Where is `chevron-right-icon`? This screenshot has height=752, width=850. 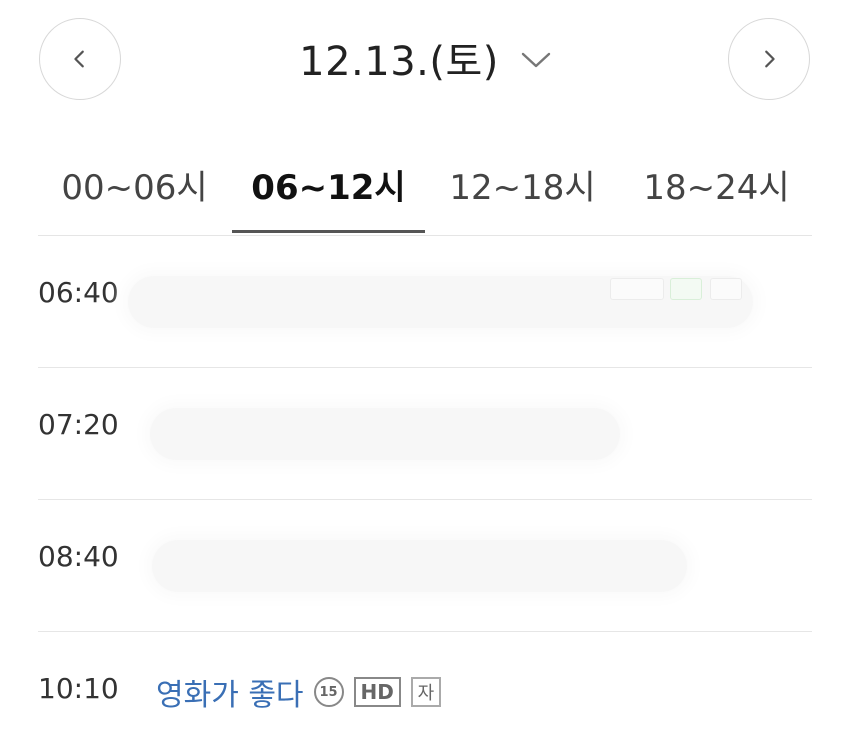
chevron-right-icon is located at coordinates (770, 59).